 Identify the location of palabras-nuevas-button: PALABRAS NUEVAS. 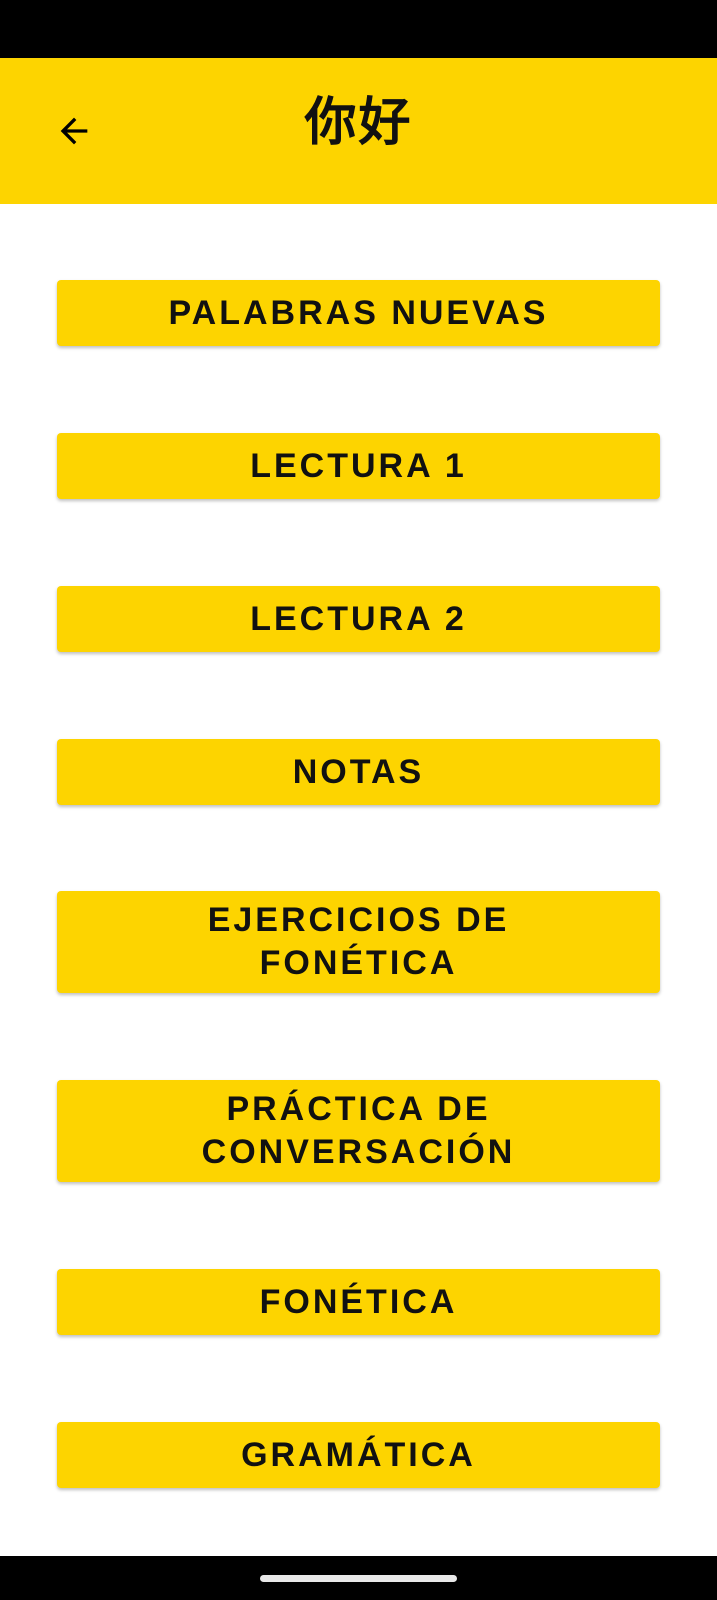
(358, 313).